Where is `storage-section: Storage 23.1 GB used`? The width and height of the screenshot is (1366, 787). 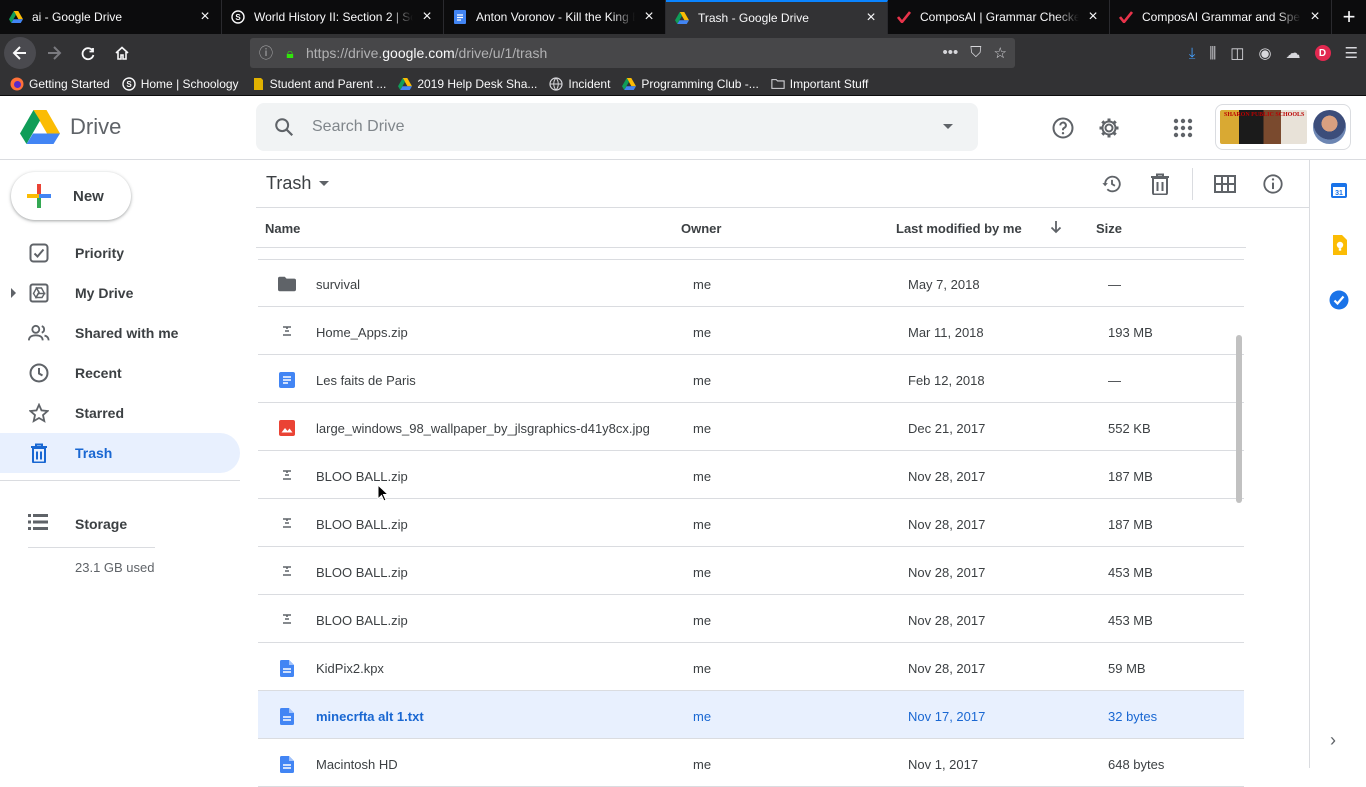 storage-section: Storage 23.1 GB used is located at coordinates (91, 537).